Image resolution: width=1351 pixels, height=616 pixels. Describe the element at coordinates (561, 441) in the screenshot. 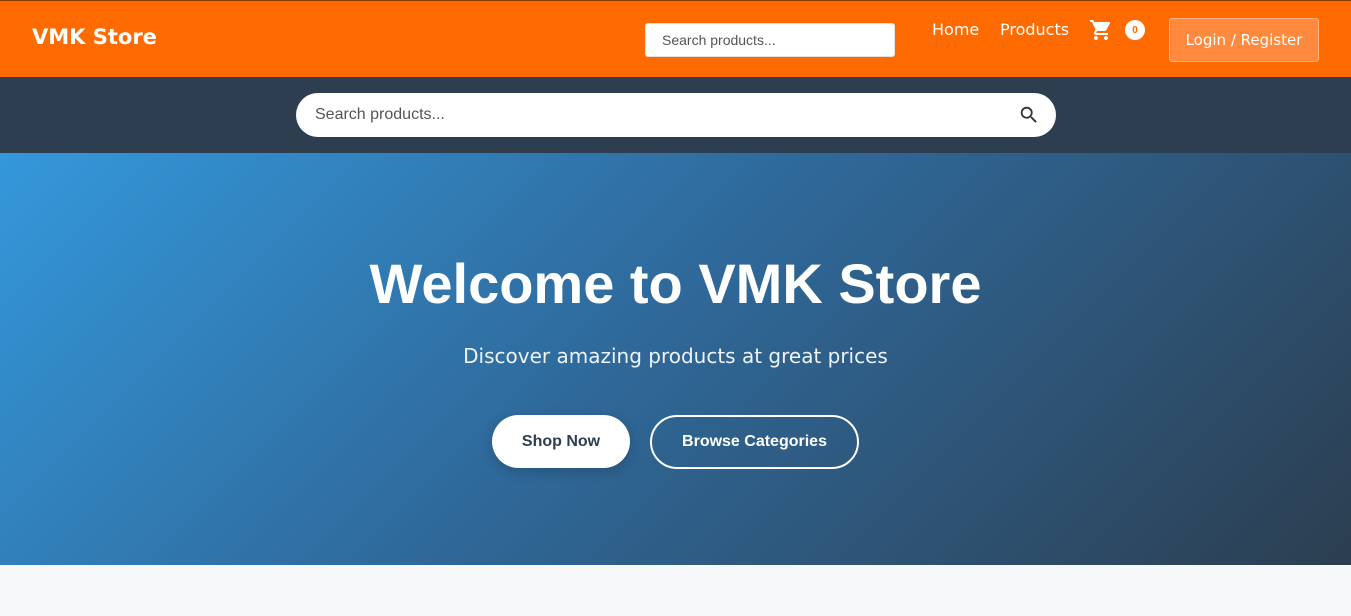

I see `shop-now-button: Shop Now` at that location.